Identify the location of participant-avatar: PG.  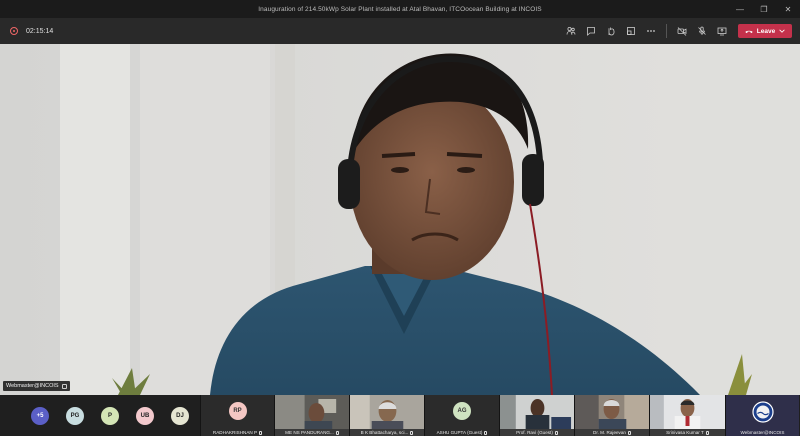
(75, 415).